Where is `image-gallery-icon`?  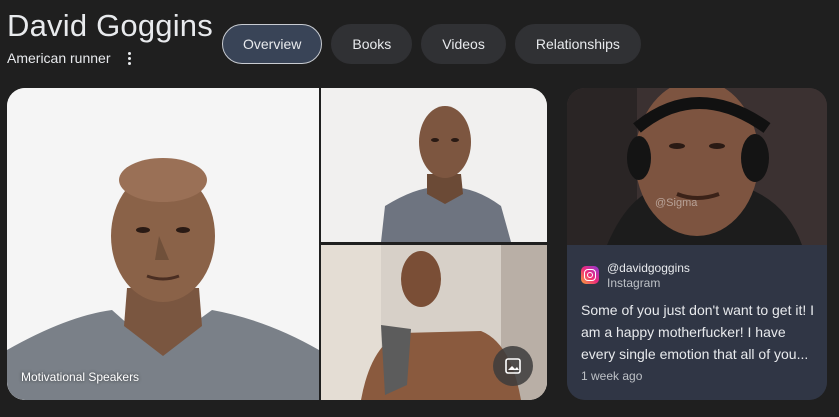
image-gallery-icon is located at coordinates (513, 366).